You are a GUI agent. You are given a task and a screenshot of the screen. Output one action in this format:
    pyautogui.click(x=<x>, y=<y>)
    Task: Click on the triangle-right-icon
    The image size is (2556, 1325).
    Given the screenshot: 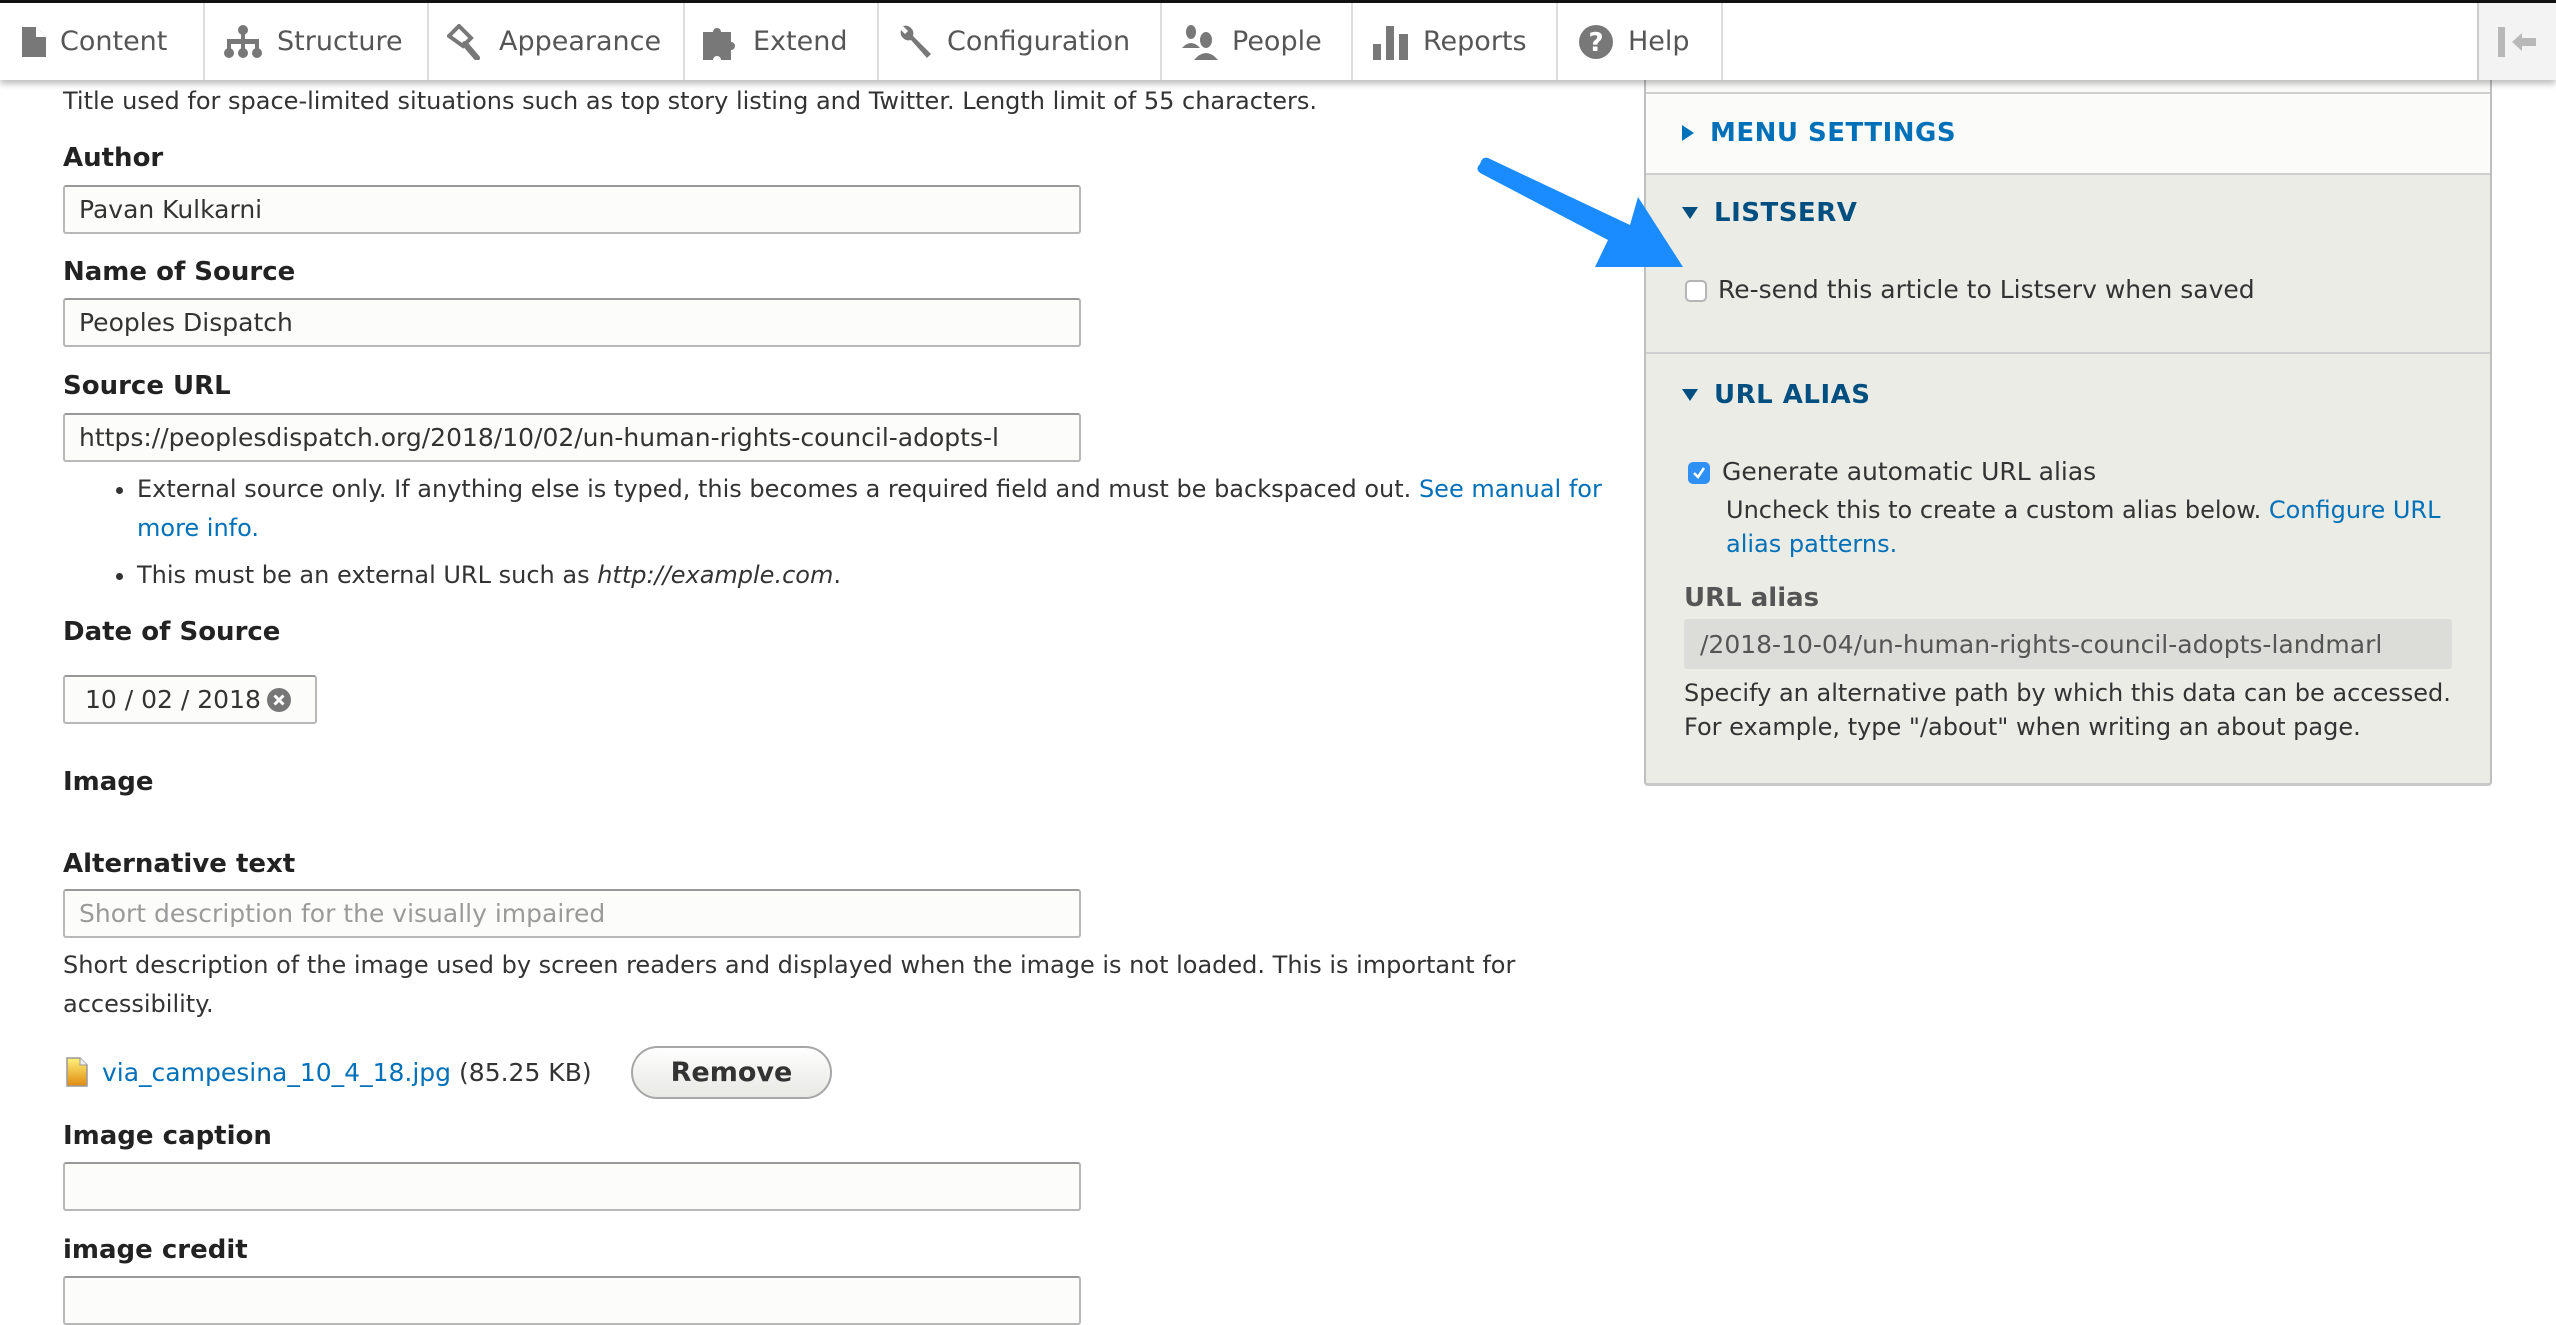 What is the action you would take?
    pyautogui.click(x=1688, y=133)
    